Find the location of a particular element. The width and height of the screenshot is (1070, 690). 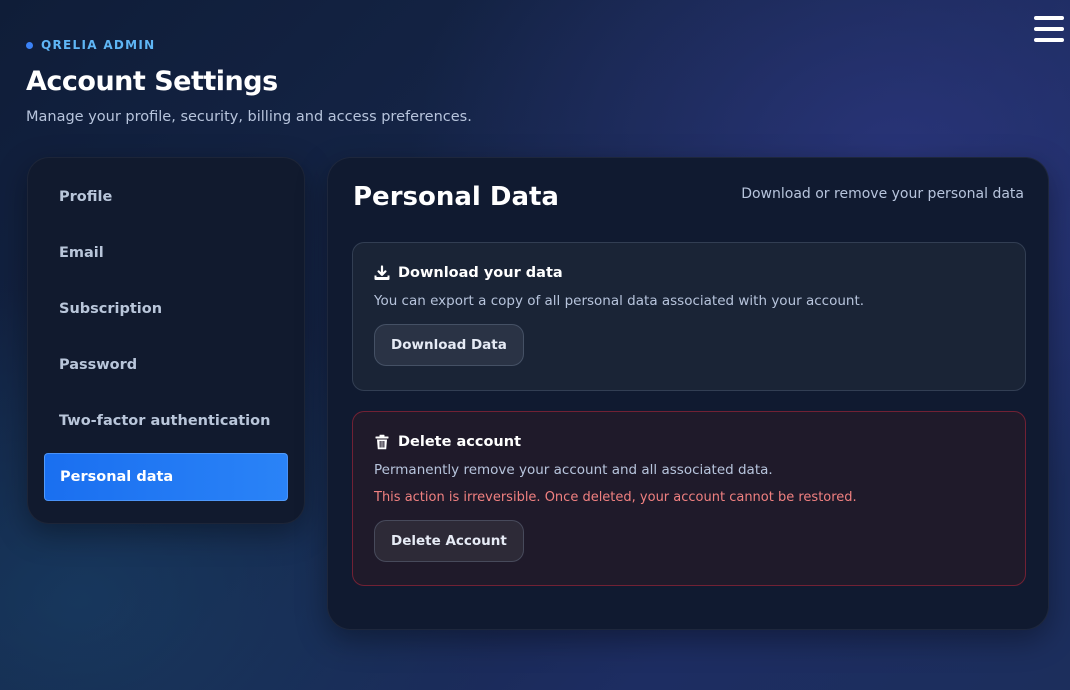

download-card-title: Download your data is located at coordinates (480, 273).